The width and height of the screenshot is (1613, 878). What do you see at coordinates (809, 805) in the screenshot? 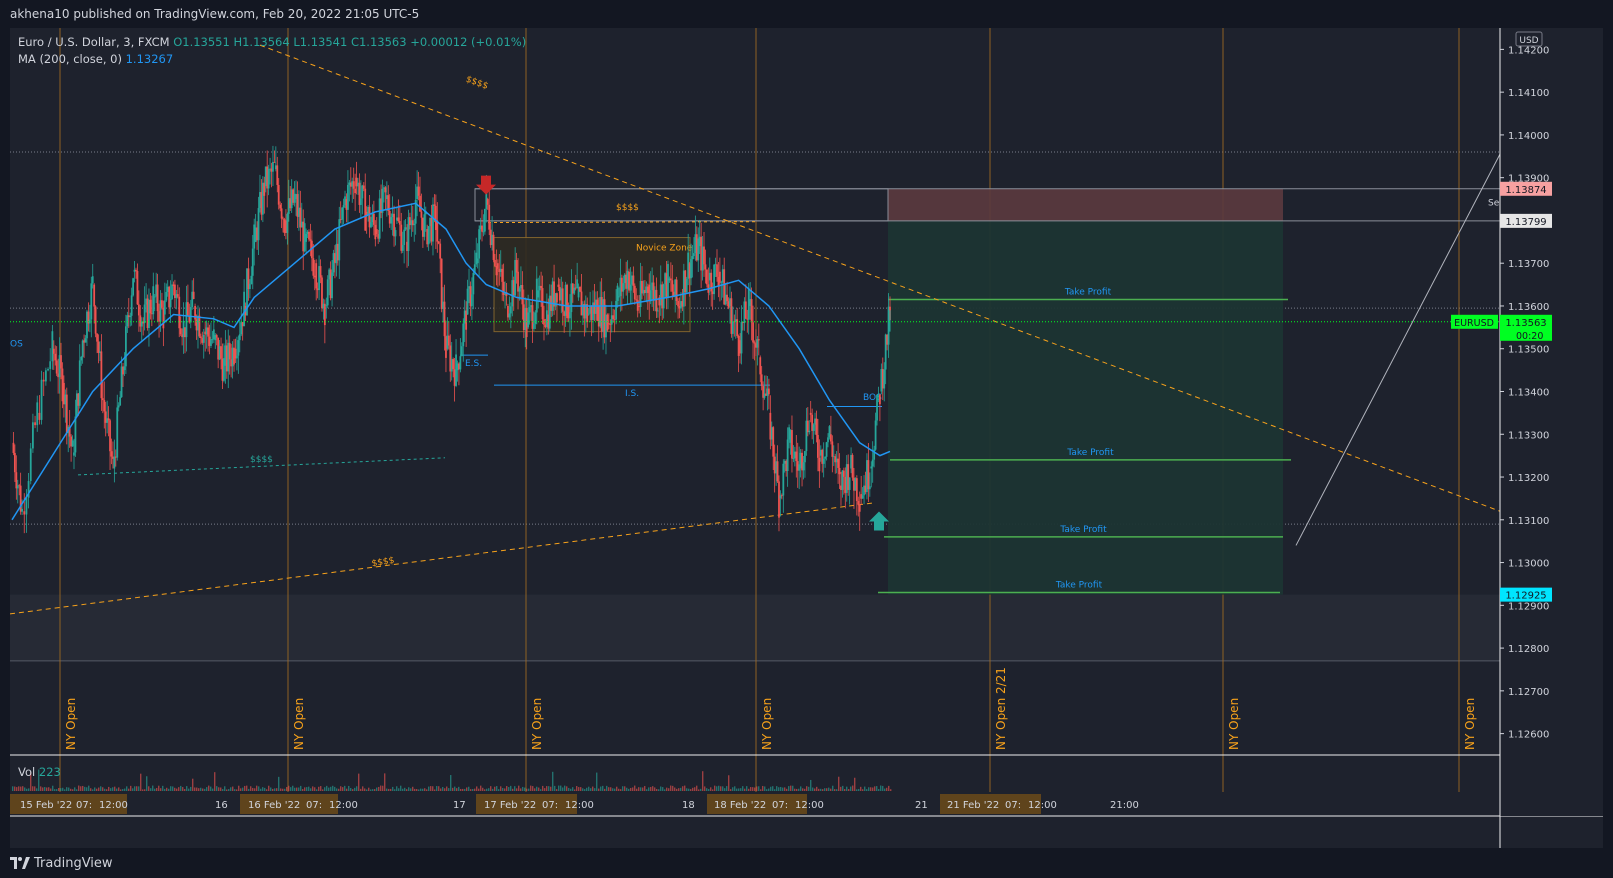
I see `time-tick-label-14: 12:00` at bounding box center [809, 805].